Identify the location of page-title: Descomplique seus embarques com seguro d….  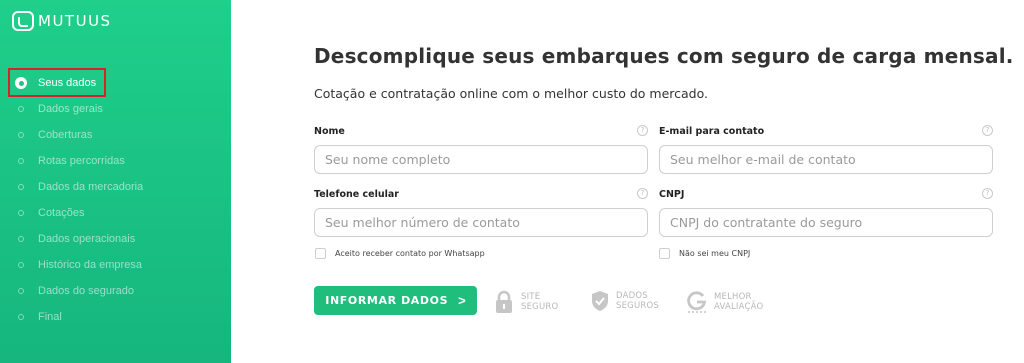
(664, 56).